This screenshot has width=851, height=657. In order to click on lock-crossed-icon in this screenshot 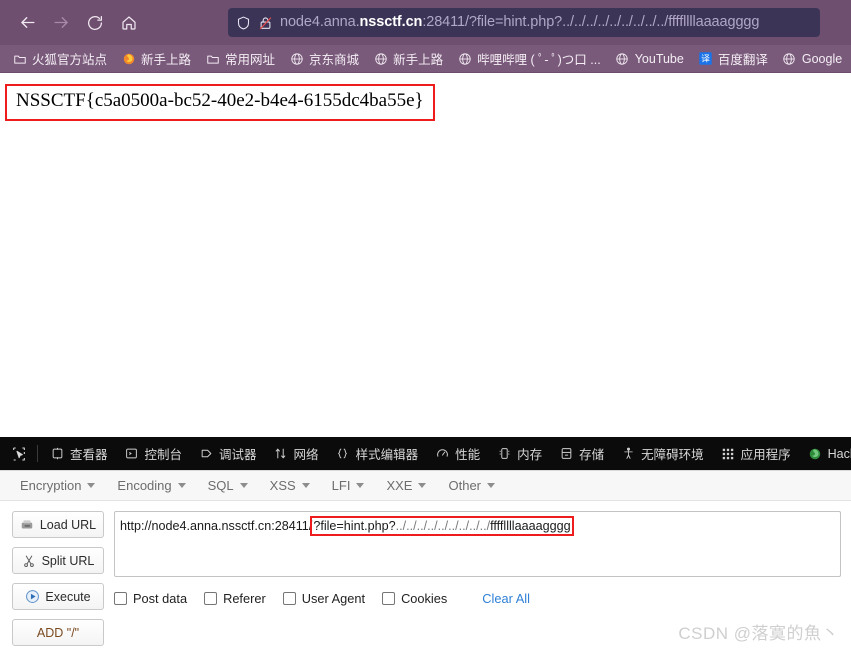, I will do `click(265, 23)`.